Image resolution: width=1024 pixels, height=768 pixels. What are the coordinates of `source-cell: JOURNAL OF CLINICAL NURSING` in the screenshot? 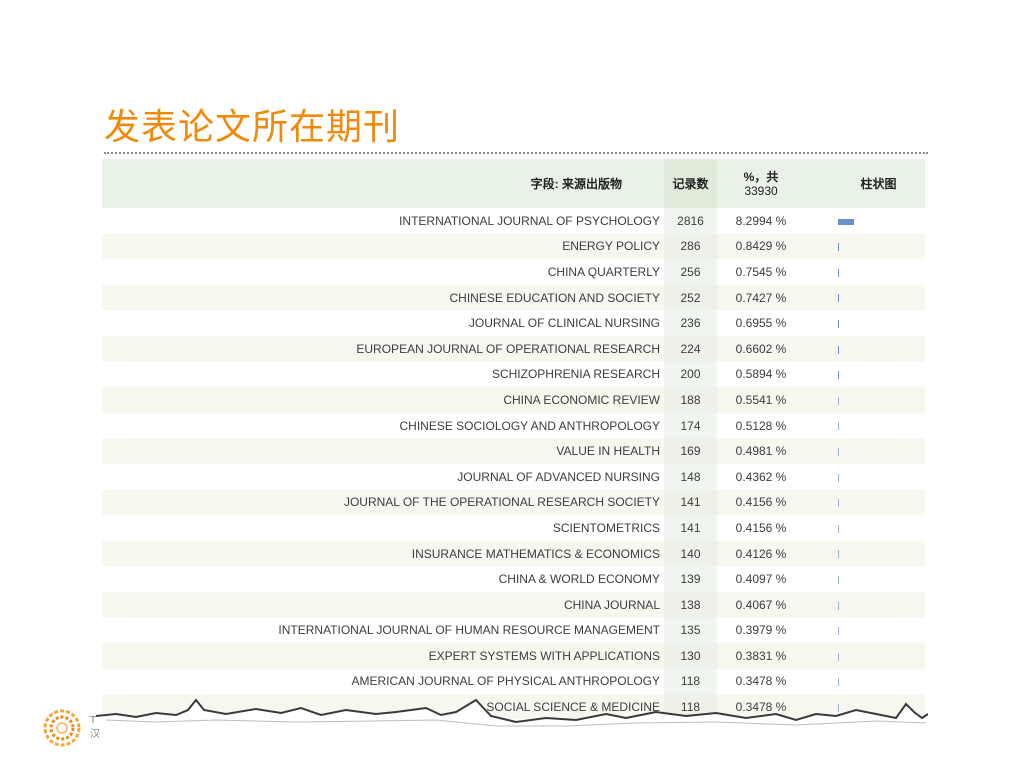 It's located at (564, 323).